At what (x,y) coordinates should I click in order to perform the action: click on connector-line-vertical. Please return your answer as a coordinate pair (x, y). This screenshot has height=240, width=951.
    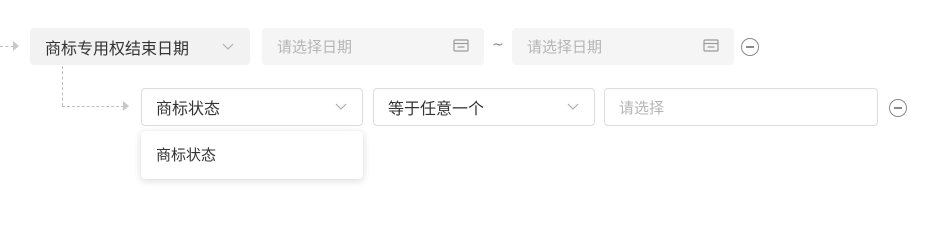
    Looking at the image, I should click on (62, 86).